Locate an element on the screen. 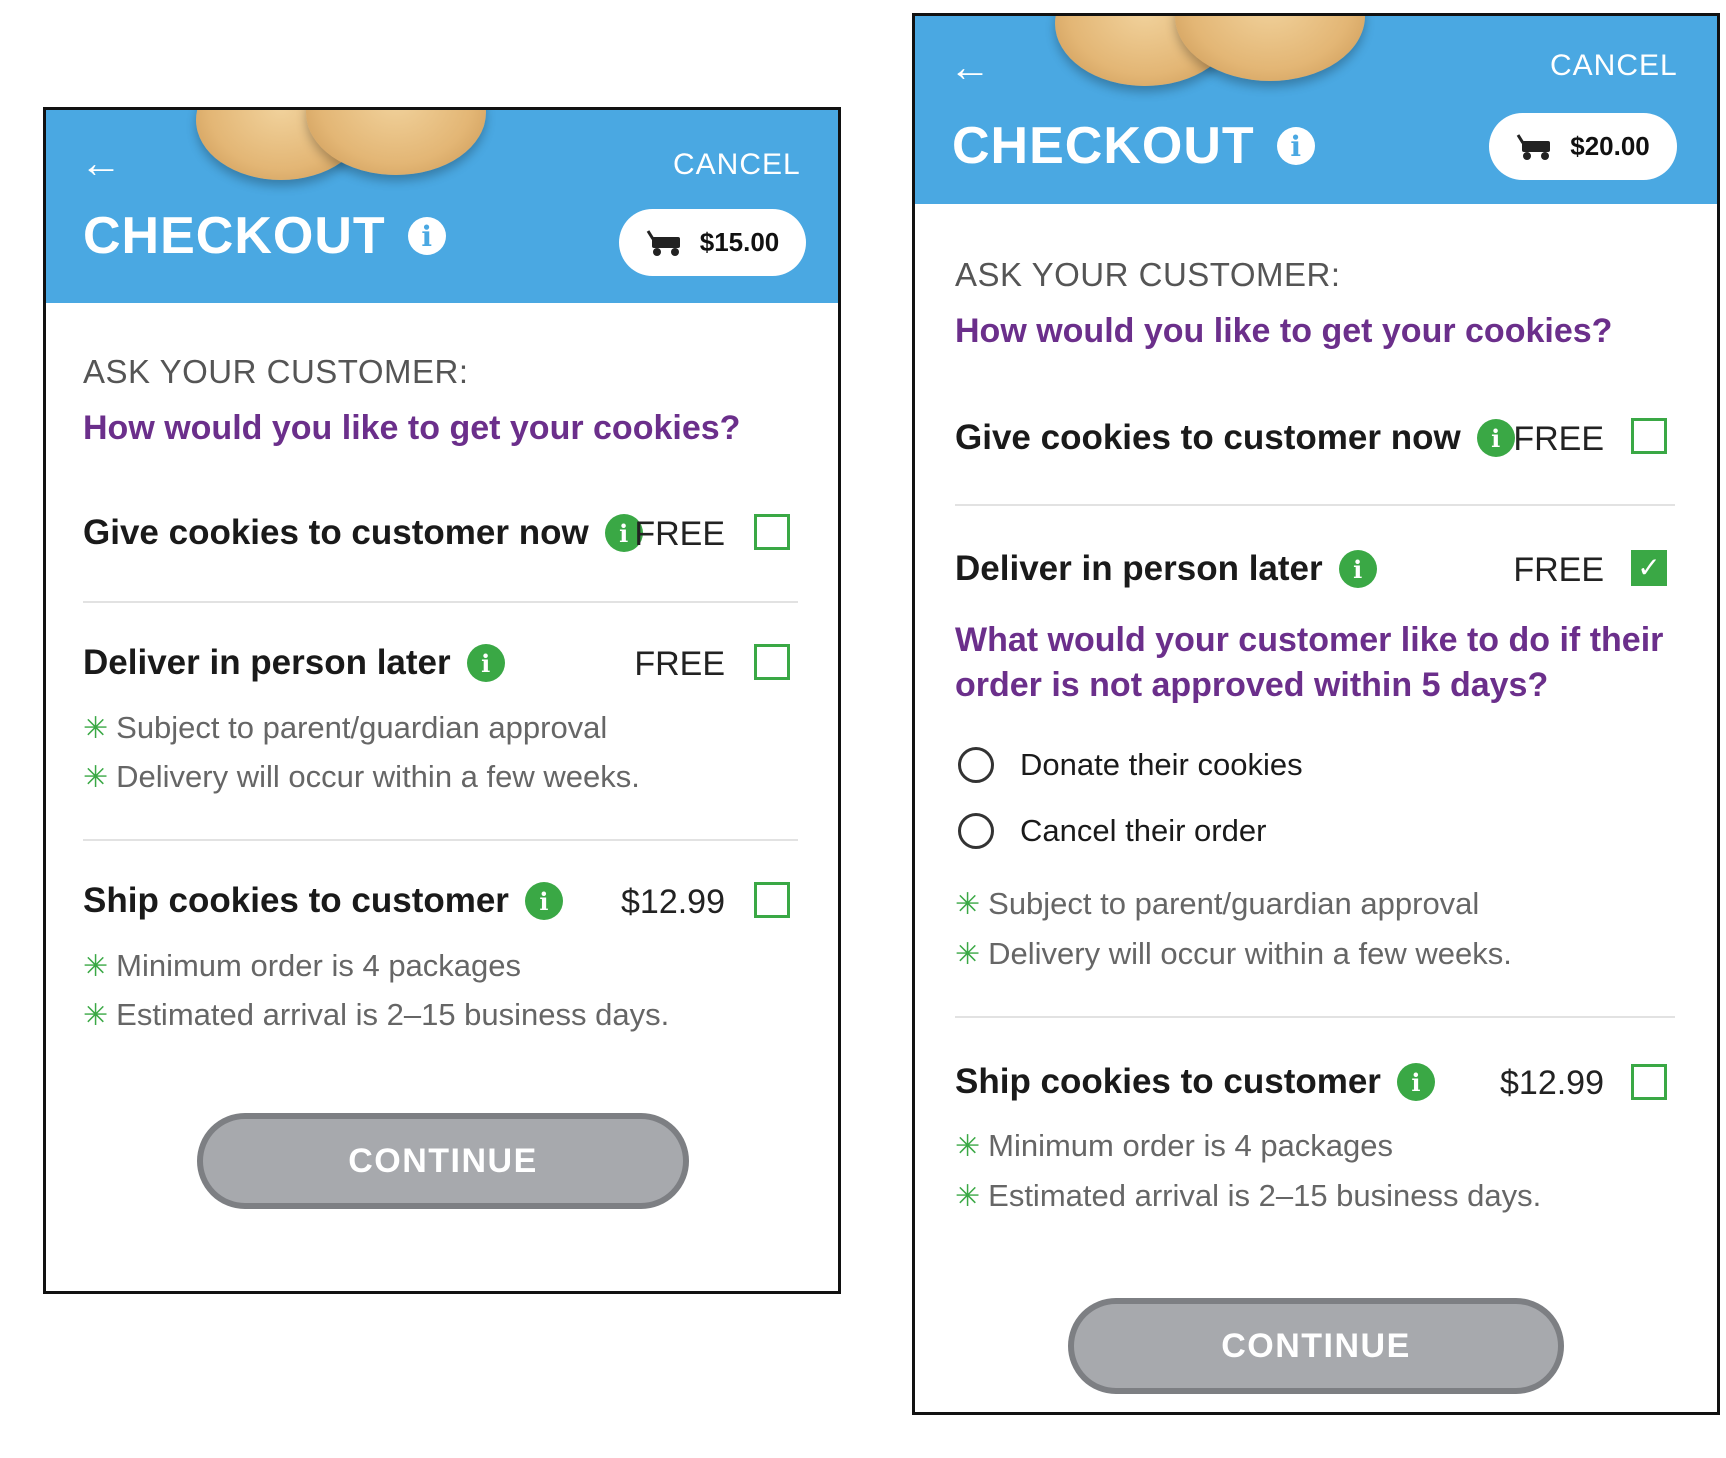 This screenshot has width=1726, height=1458. checkout-header: ← CANCEL CHECKOUT i $15.00 is located at coordinates (442, 206).